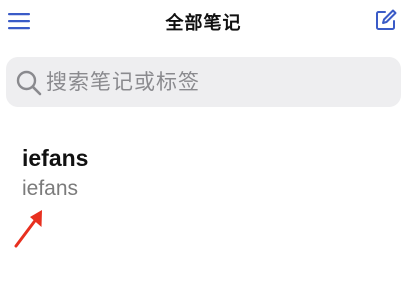  I want to click on compose-icon, so click(386, 19).